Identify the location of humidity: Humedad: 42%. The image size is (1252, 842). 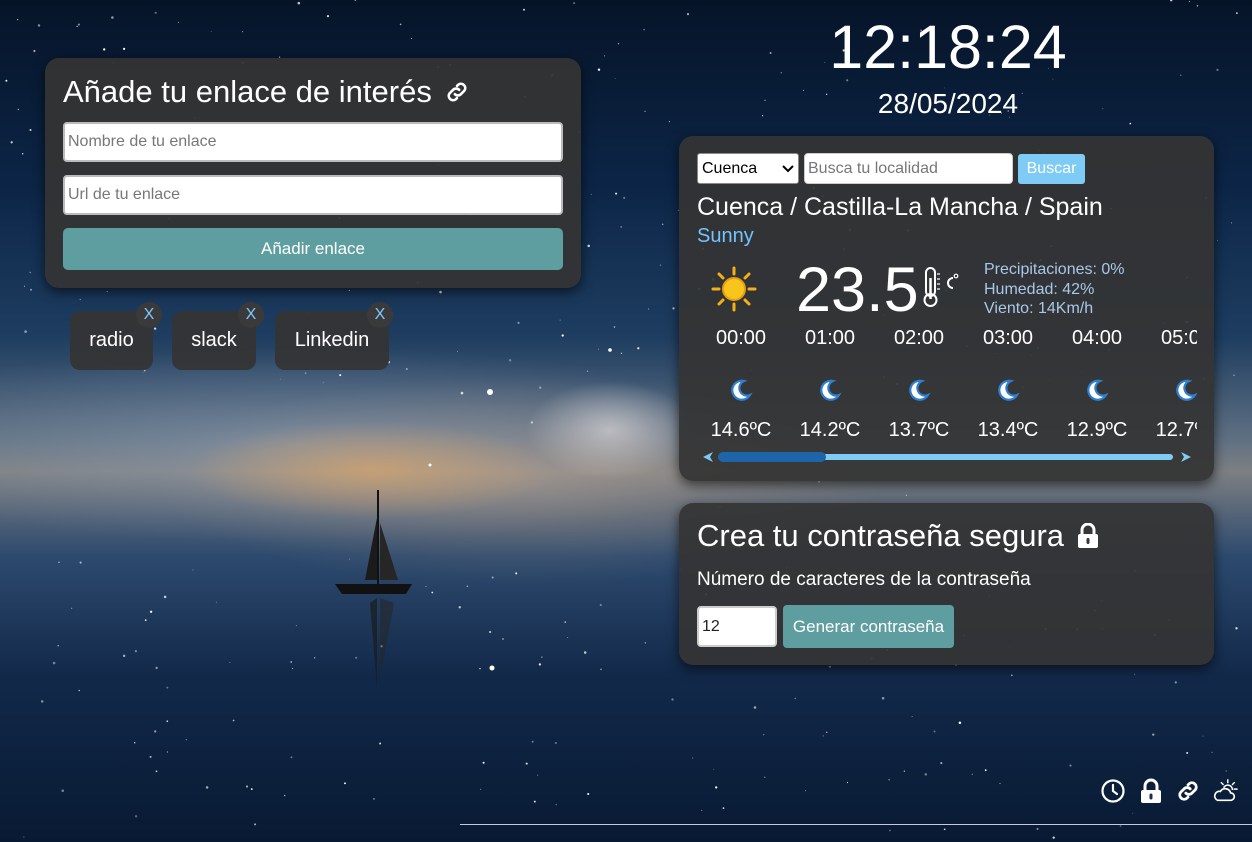
(1039, 289).